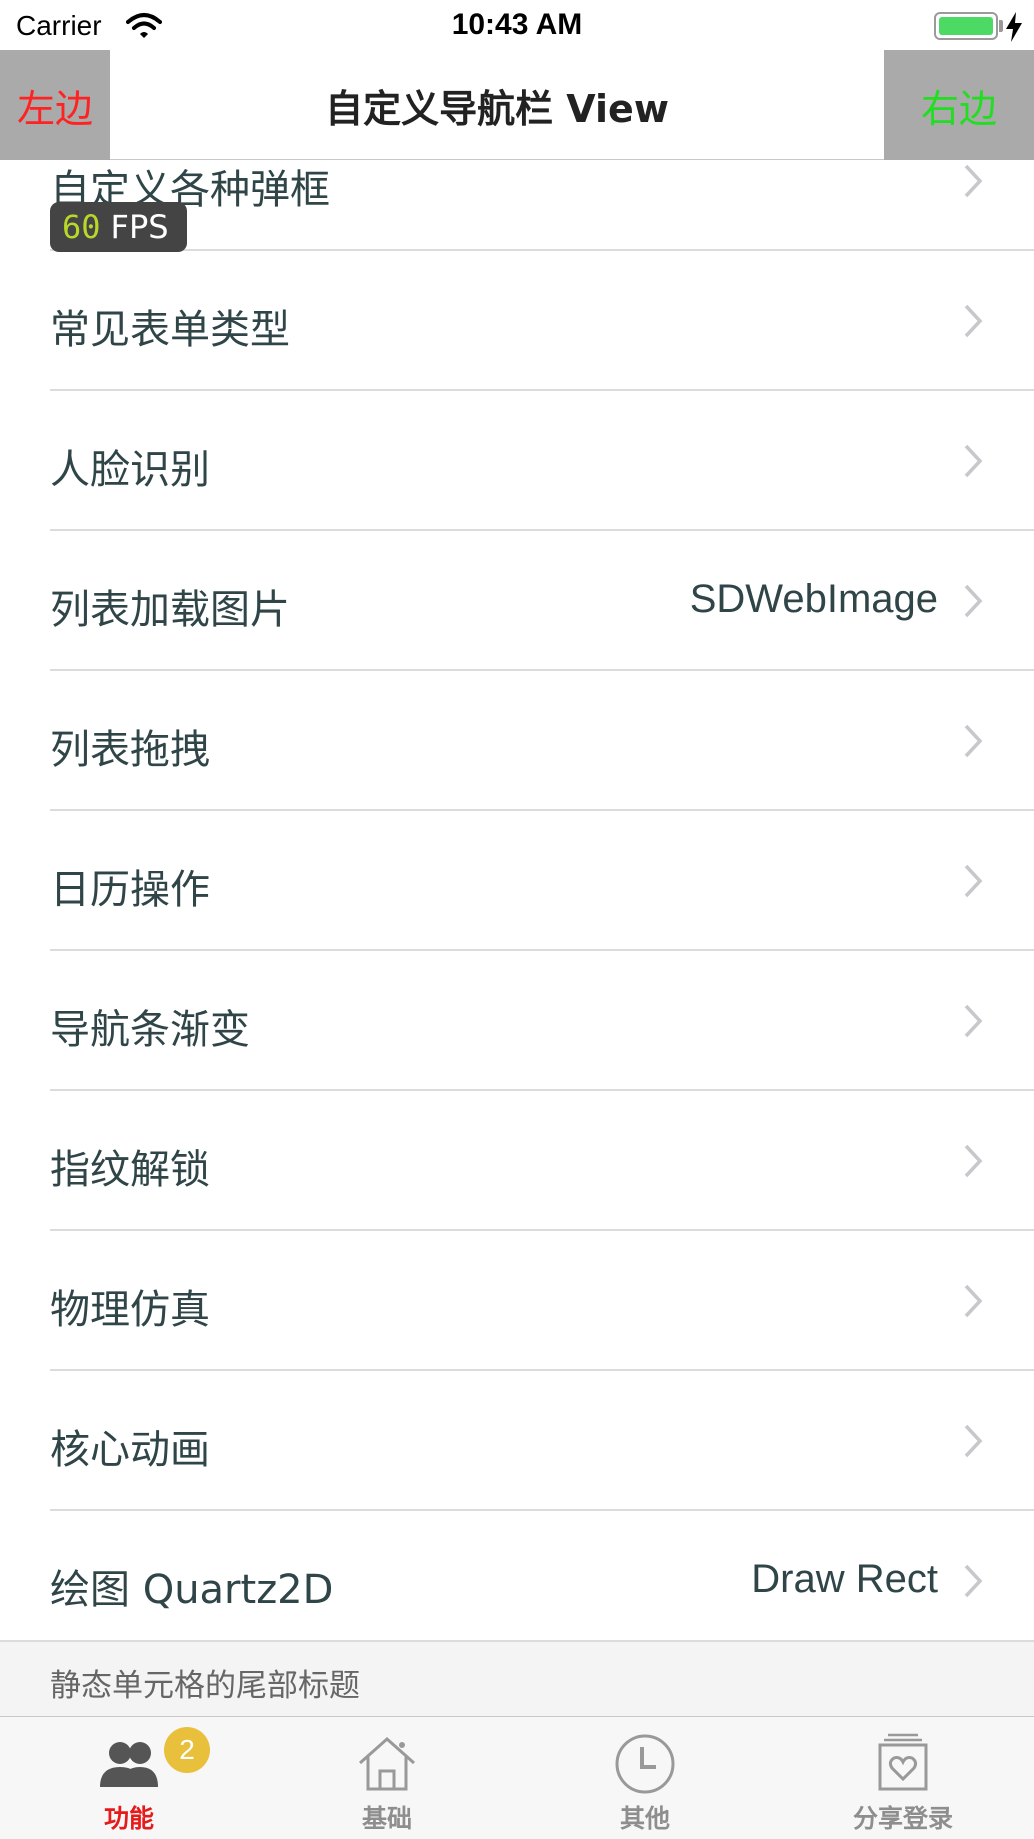 The width and height of the screenshot is (1034, 1839). I want to click on tab-label: 分享登录, so click(902, 1818).